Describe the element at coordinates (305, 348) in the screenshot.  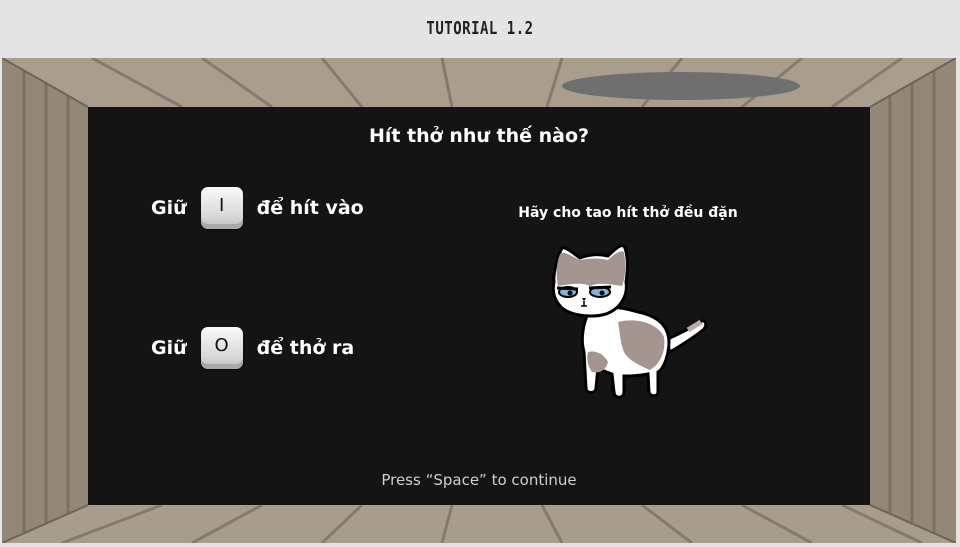
I see `exhale-suffix: để thở ra` at that location.